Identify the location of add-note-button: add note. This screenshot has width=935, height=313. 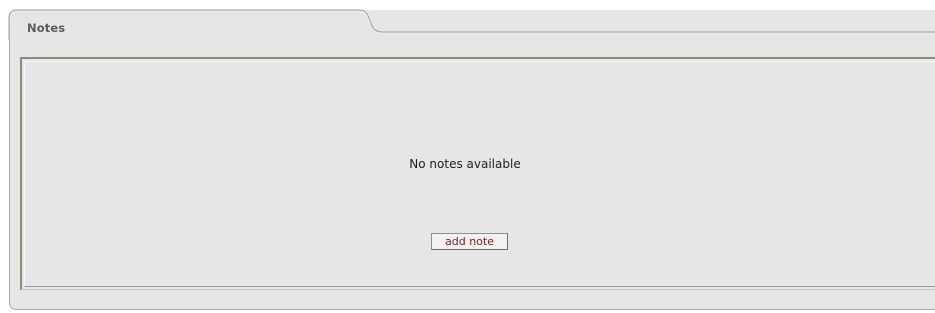
(469, 241).